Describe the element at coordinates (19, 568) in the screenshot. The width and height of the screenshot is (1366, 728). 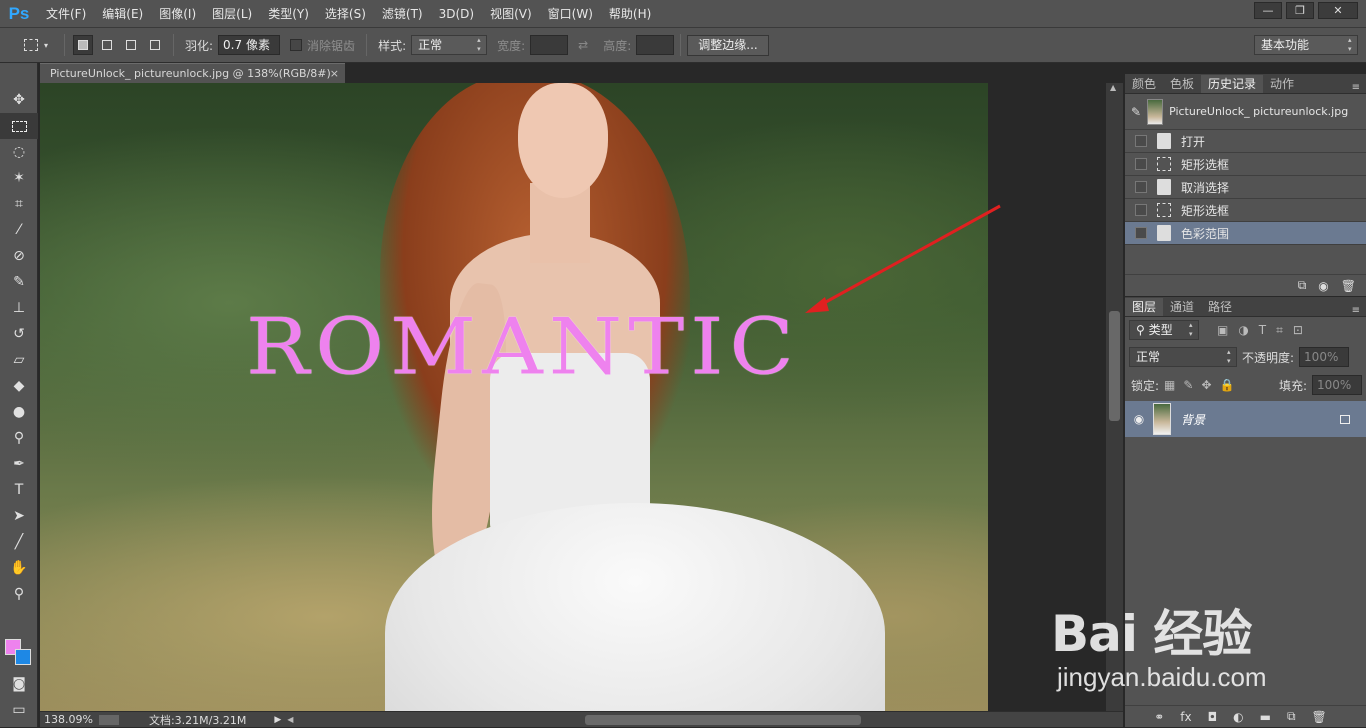
I see `hand-tool-icon: ✋` at that location.